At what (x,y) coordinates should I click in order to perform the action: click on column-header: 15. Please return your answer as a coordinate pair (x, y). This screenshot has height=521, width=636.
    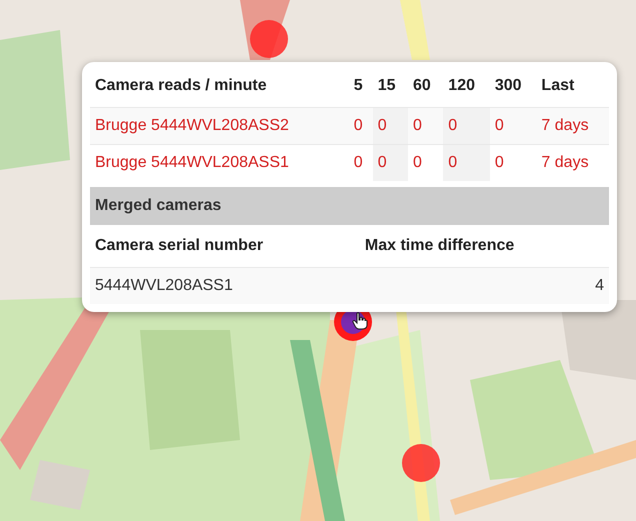
    Looking at the image, I should click on (390, 86).